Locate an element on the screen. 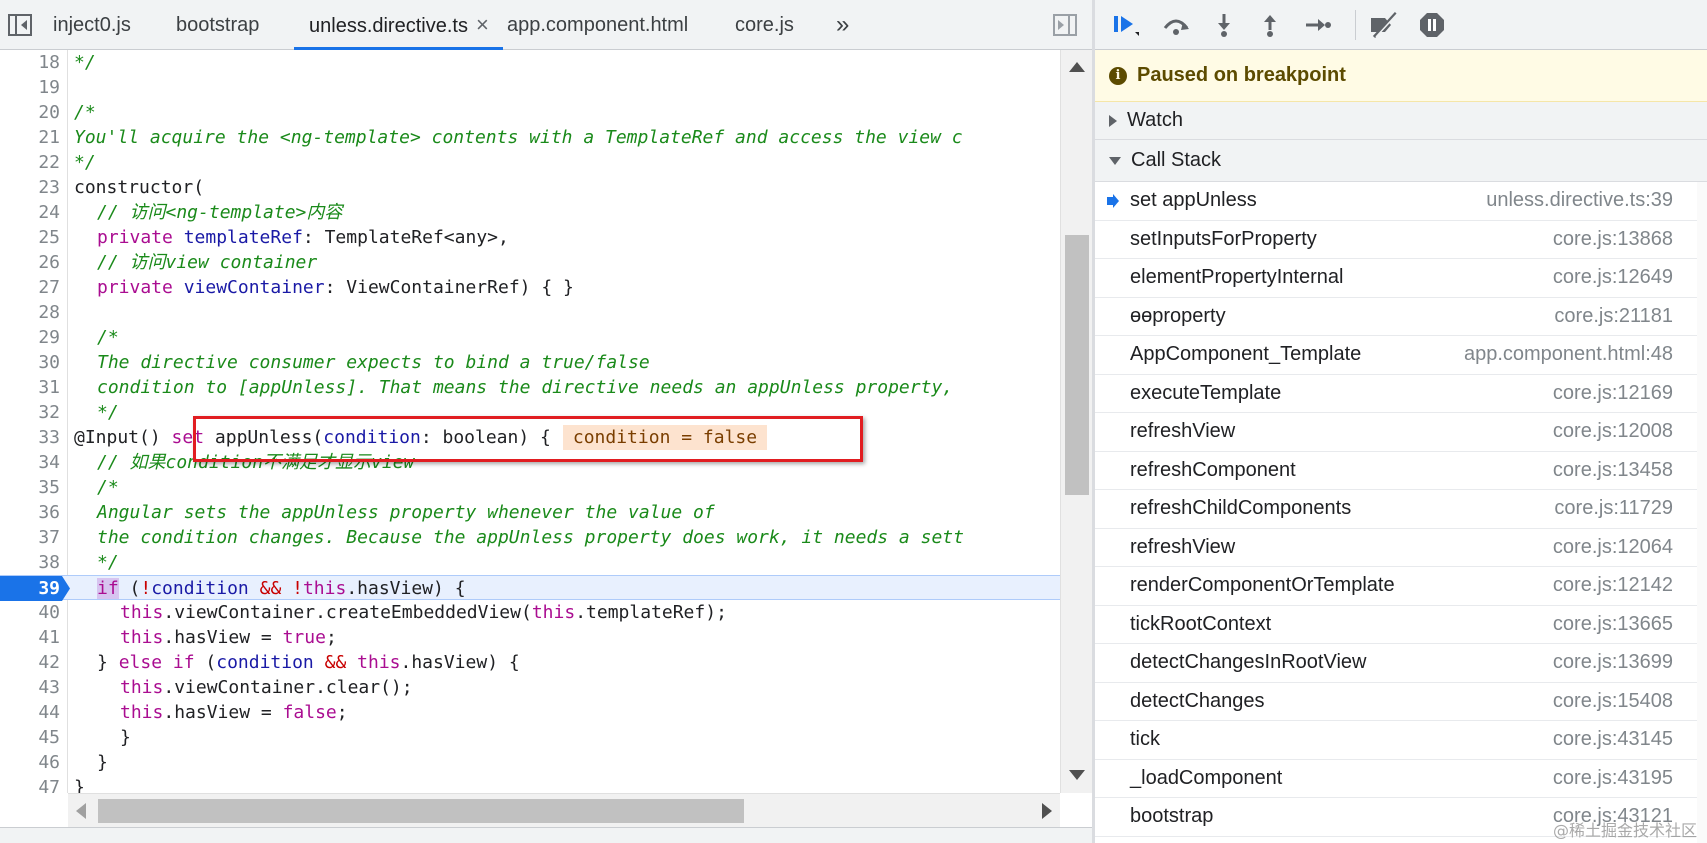 Image resolution: width=1707 pixels, height=843 pixels. frame-location: core.js:43195 is located at coordinates (1613, 778).